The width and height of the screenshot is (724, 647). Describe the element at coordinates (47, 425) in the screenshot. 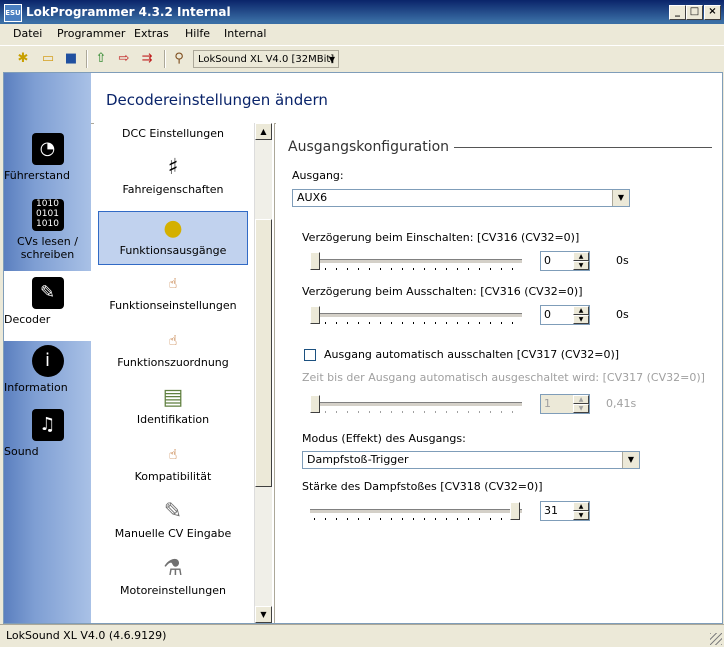

I see `music-icon: ♫` at that location.